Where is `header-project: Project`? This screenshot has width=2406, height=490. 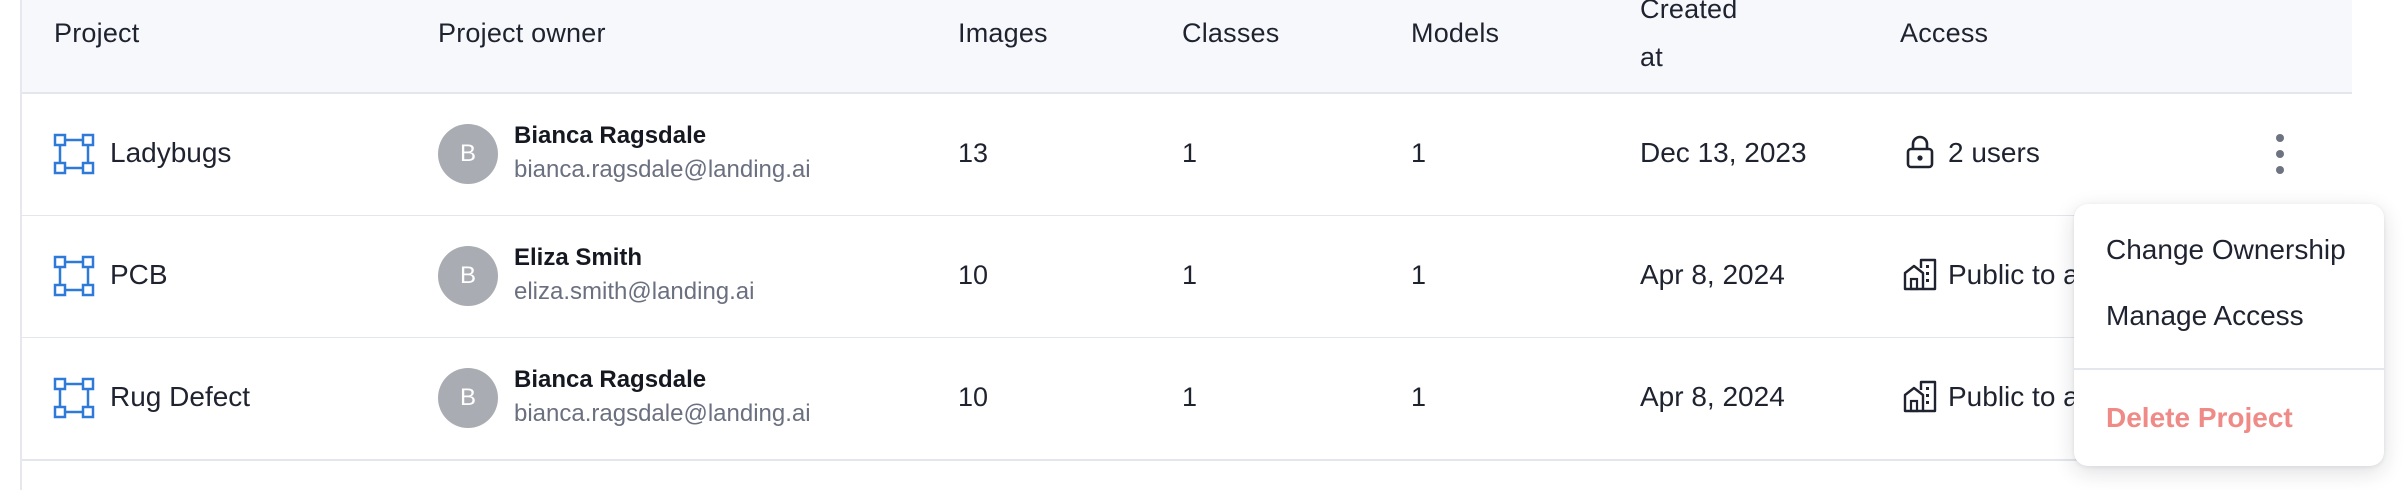
header-project: Project is located at coordinates (96, 33).